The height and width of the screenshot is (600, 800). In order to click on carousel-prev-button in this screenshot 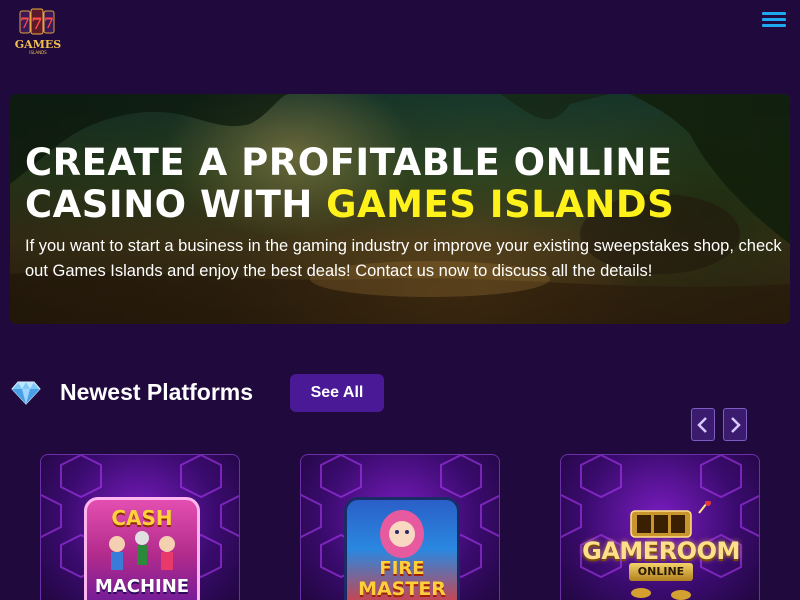, I will do `click(703, 424)`.